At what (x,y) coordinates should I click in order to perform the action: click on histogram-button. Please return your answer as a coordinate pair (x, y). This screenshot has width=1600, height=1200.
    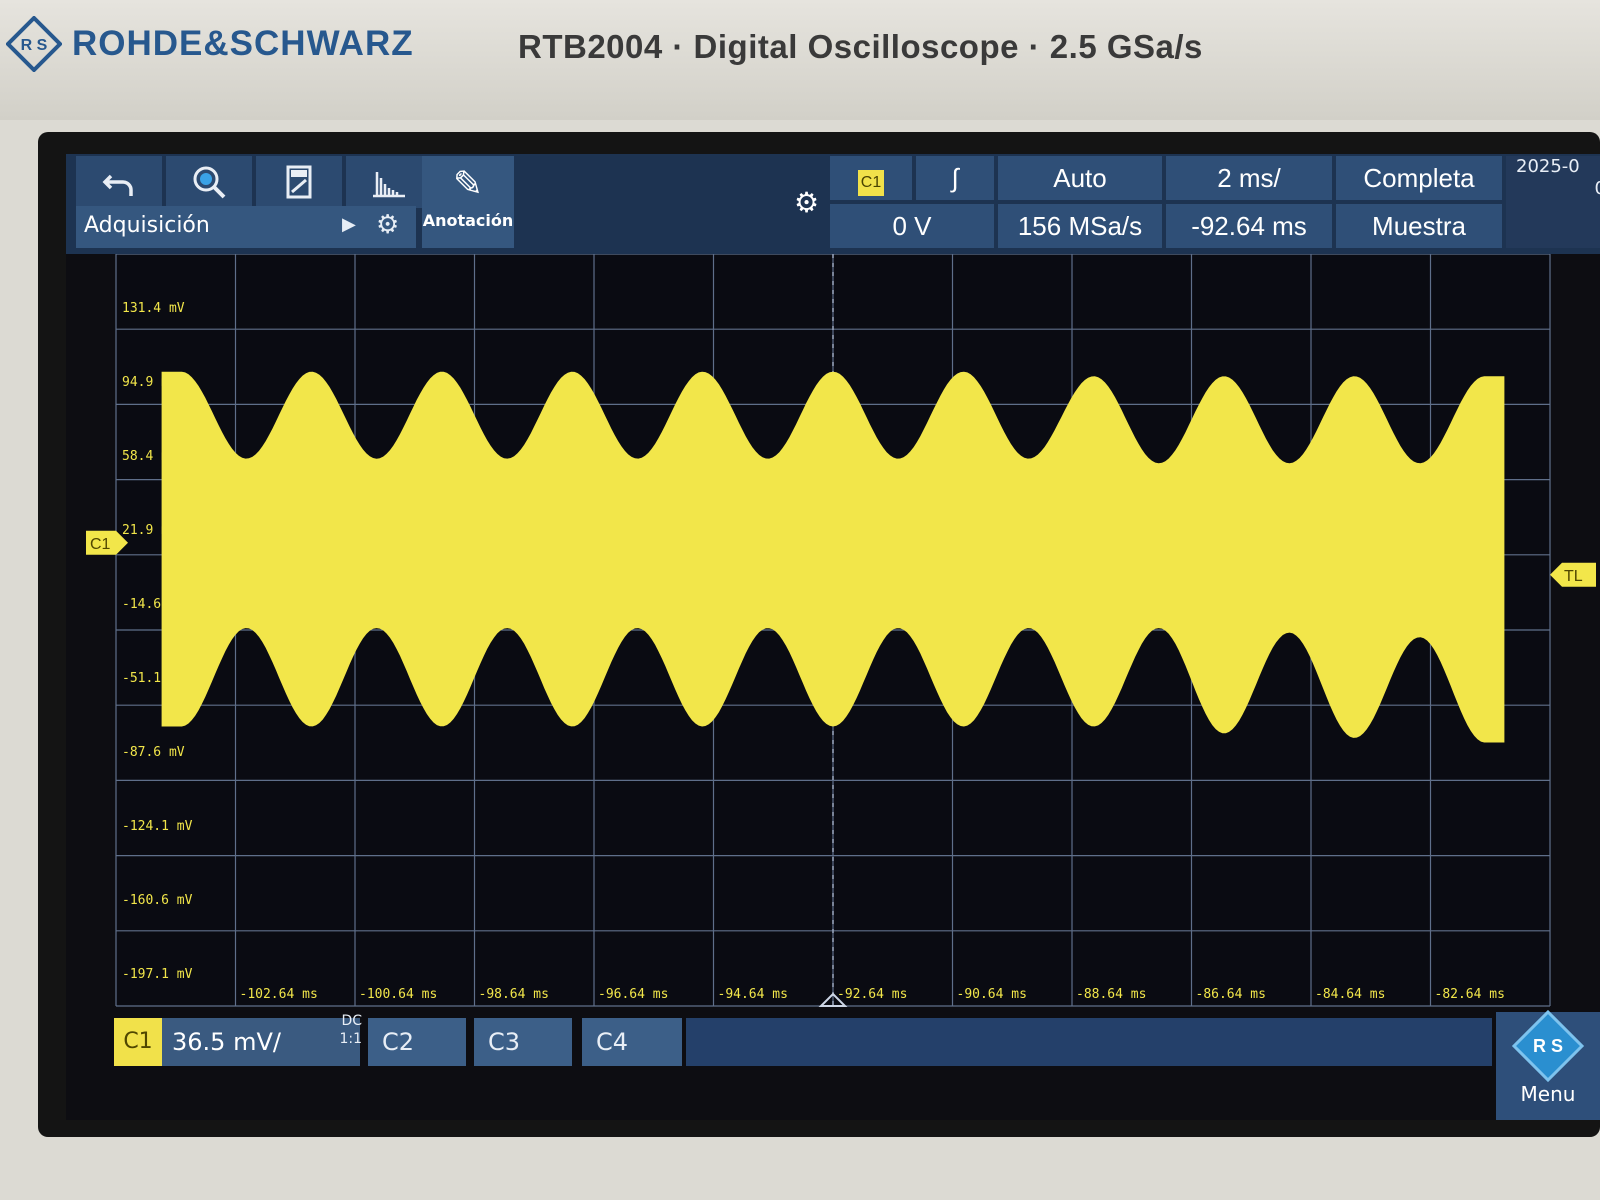
    Looking at the image, I should click on (389, 182).